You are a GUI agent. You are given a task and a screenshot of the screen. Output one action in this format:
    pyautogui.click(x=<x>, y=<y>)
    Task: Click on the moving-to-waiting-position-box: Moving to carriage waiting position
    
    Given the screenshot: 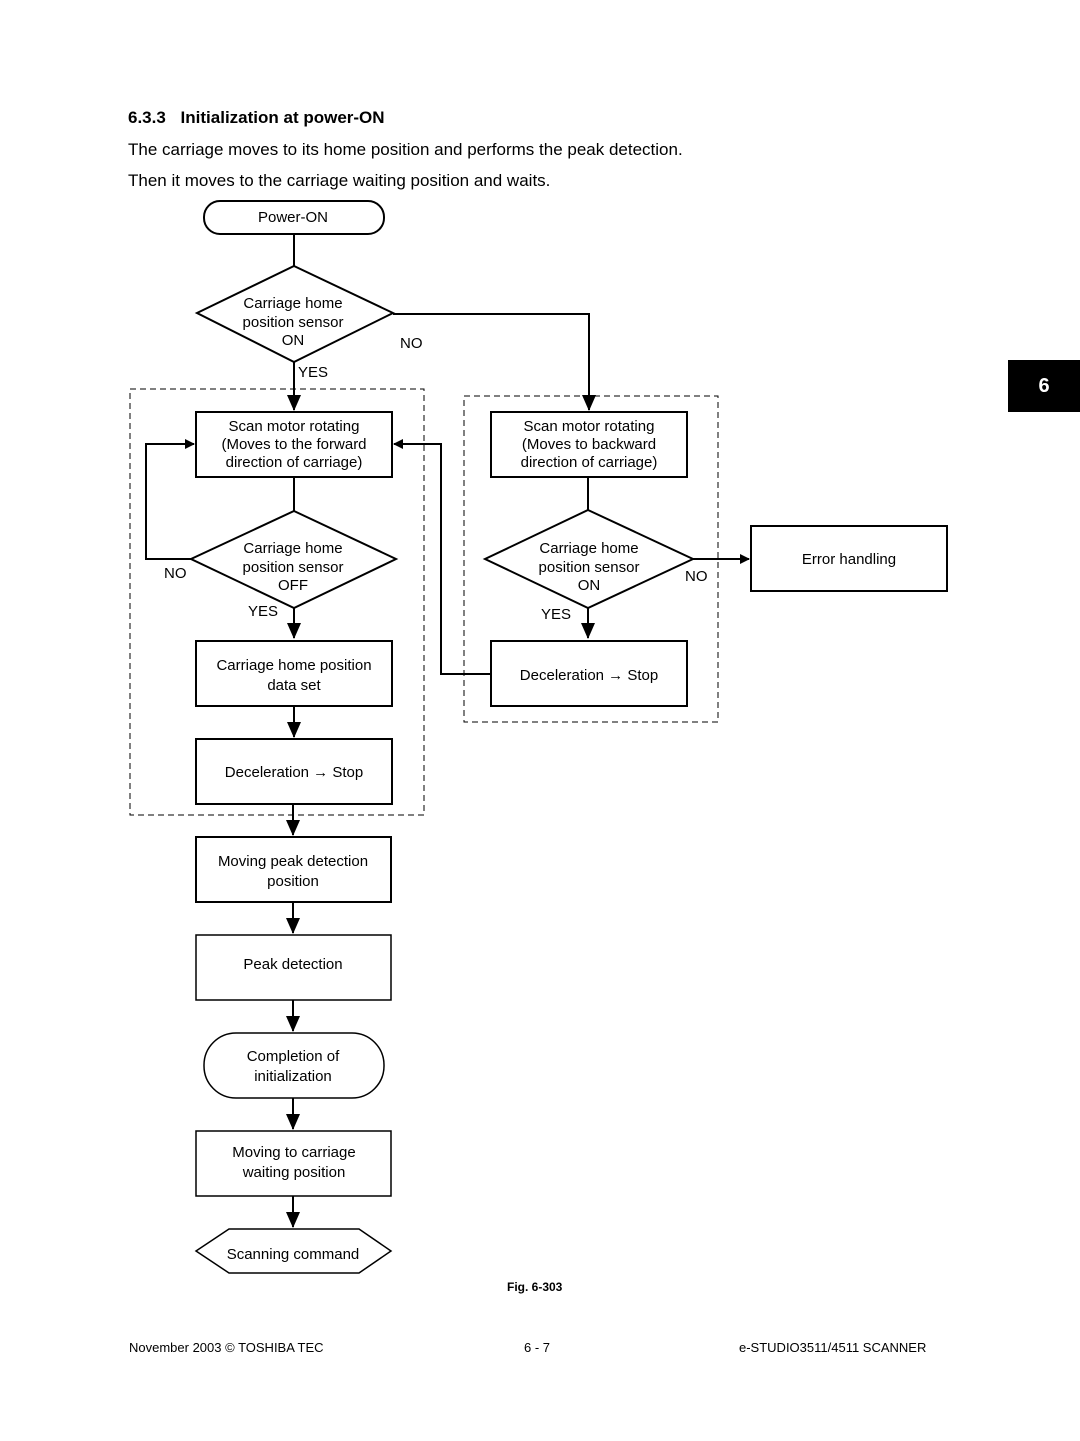 What is the action you would take?
    pyautogui.click(x=293, y=1163)
    